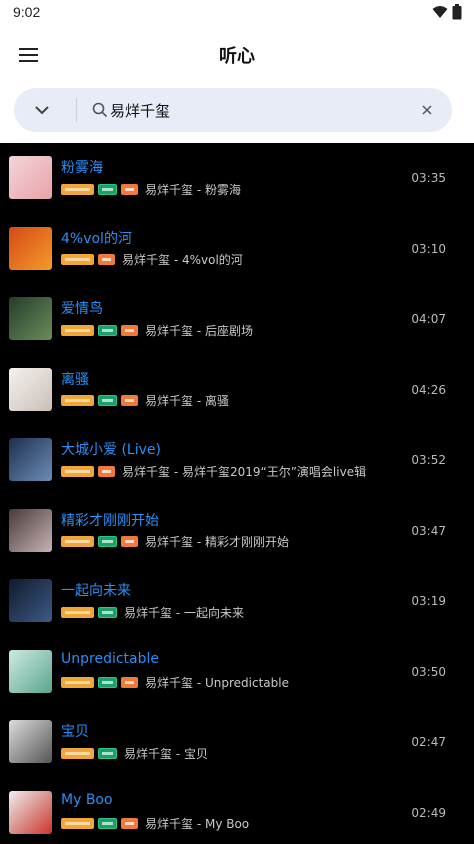 The width and height of the screenshot is (474, 844). I want to click on song-title: 爱情鸟, so click(82, 309).